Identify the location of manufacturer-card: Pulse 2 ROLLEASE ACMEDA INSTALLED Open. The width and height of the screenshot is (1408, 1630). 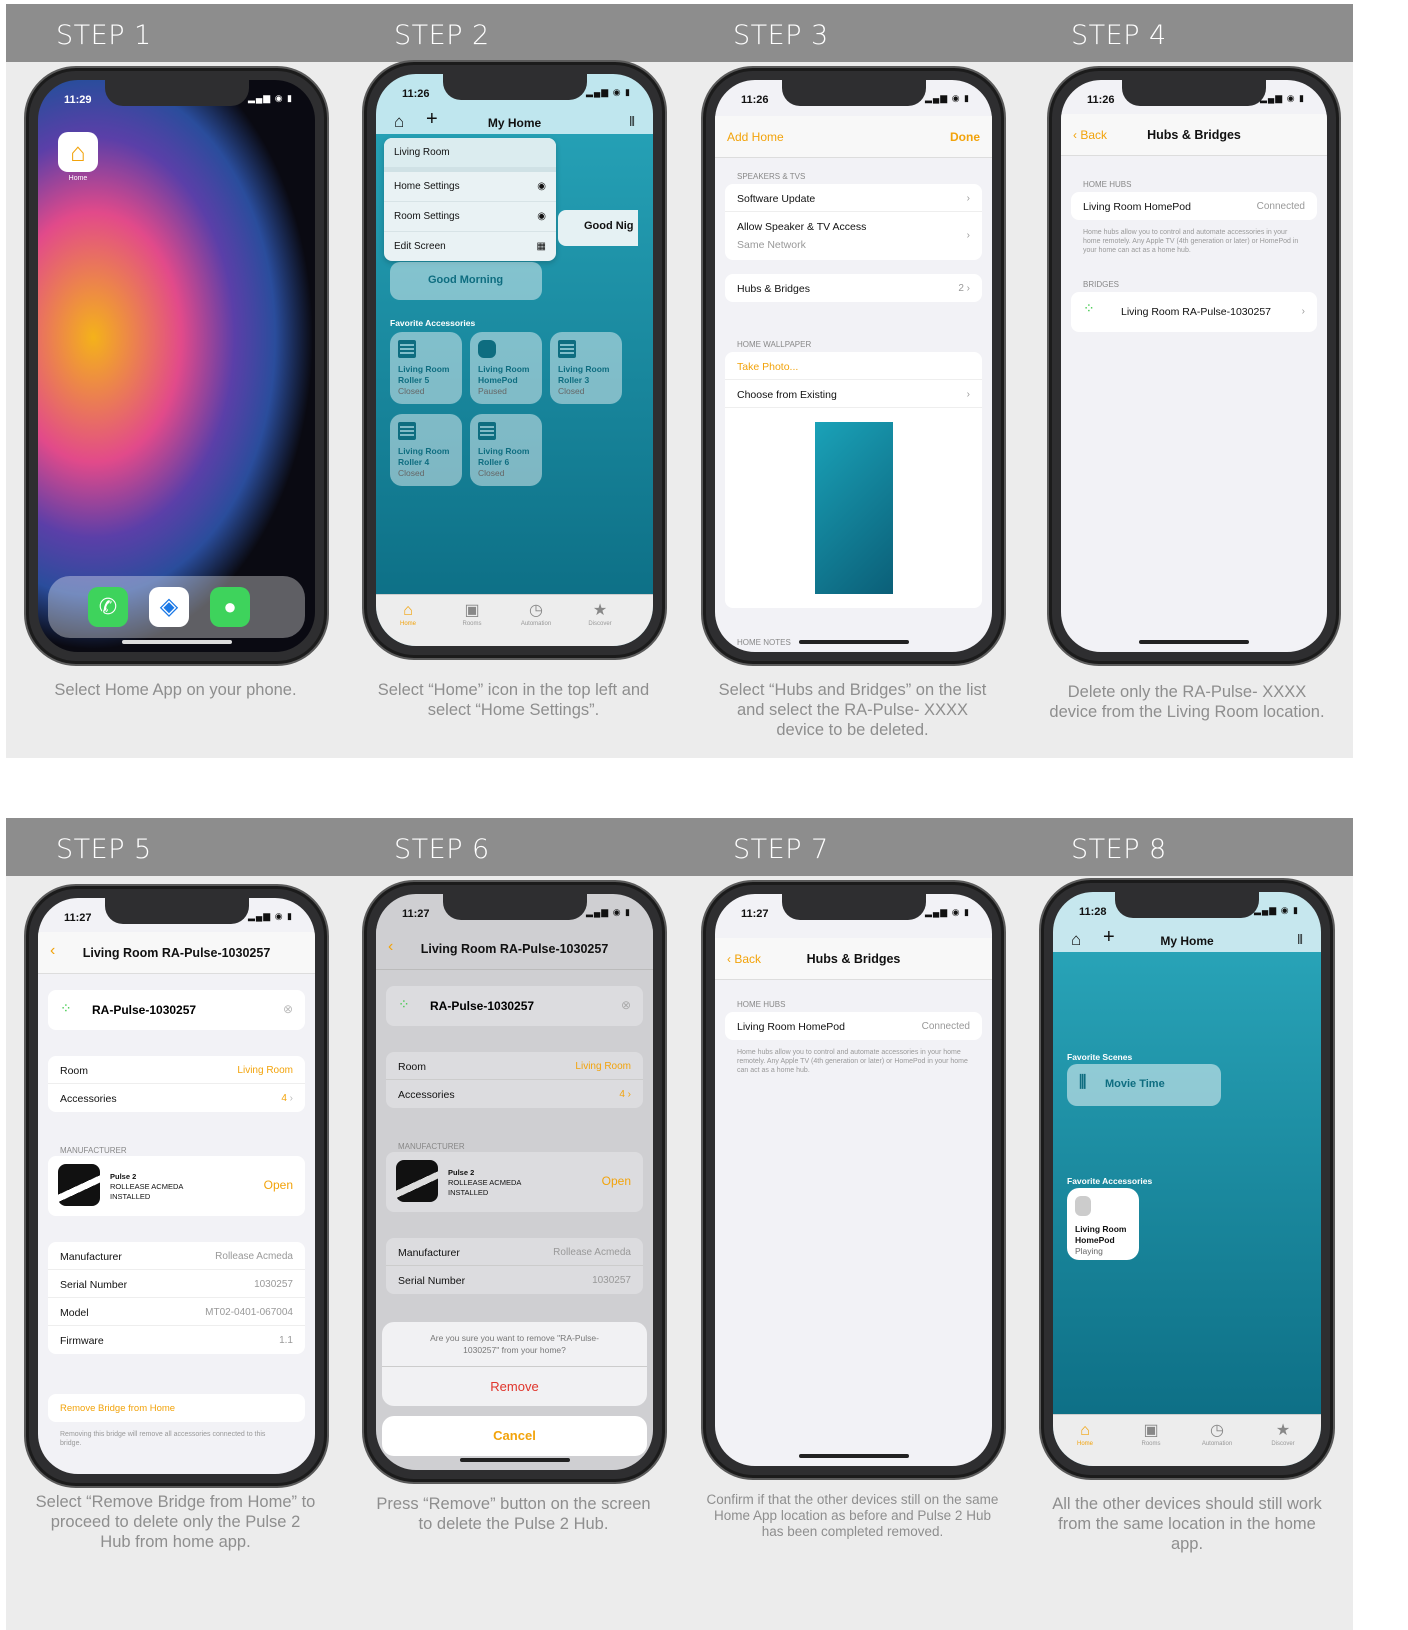
(176, 1186).